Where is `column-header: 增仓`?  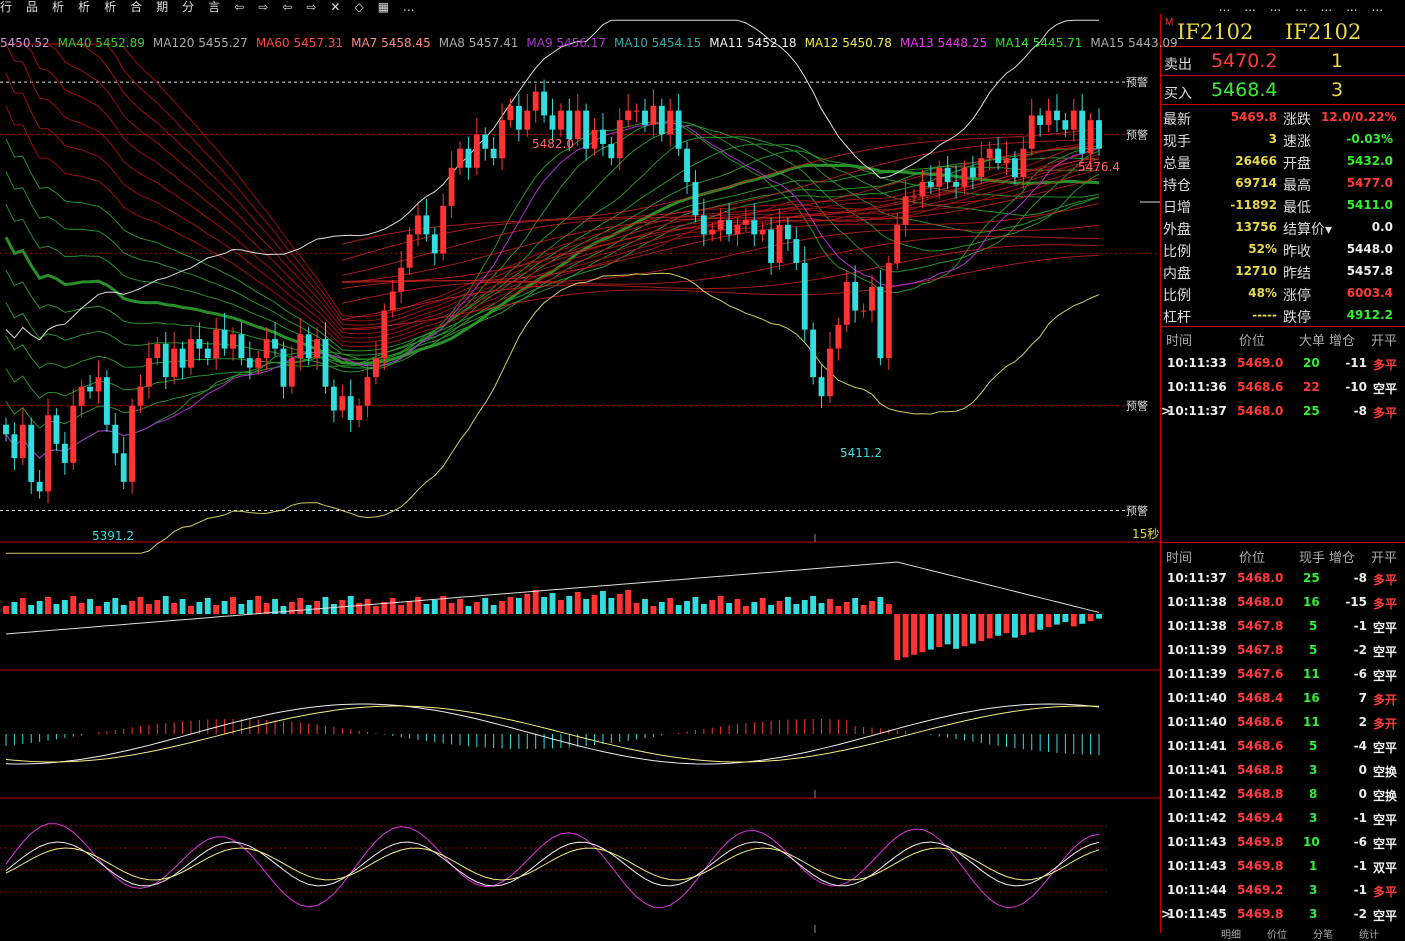
column-header: 增仓 is located at coordinates (1342, 341).